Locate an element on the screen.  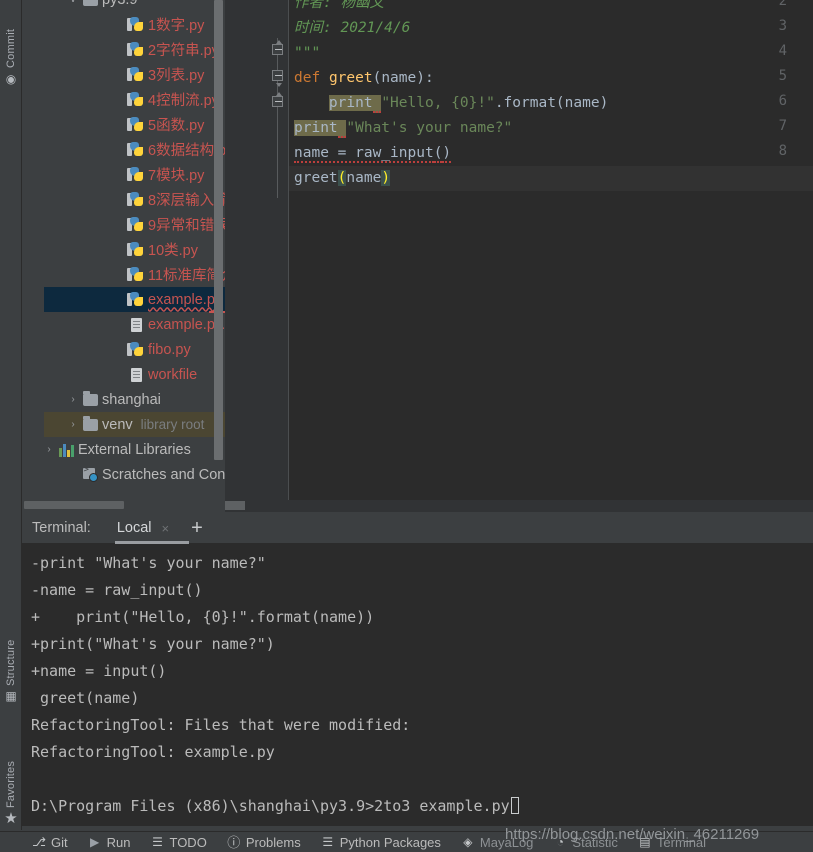
code-line-current: greet(name) is located at coordinates (551, 178).